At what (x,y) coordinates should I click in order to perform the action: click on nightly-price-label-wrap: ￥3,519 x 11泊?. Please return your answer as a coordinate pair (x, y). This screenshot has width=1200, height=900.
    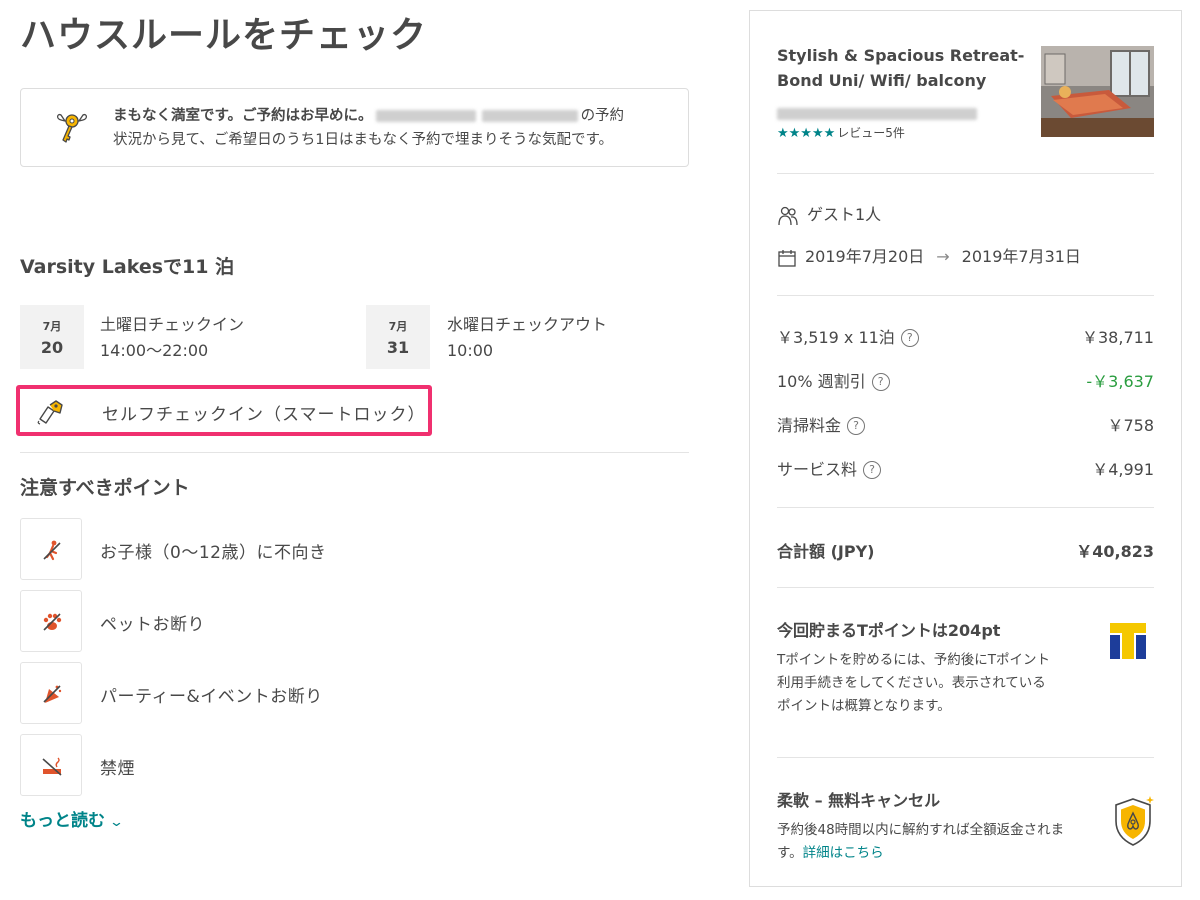
    Looking at the image, I should click on (848, 336).